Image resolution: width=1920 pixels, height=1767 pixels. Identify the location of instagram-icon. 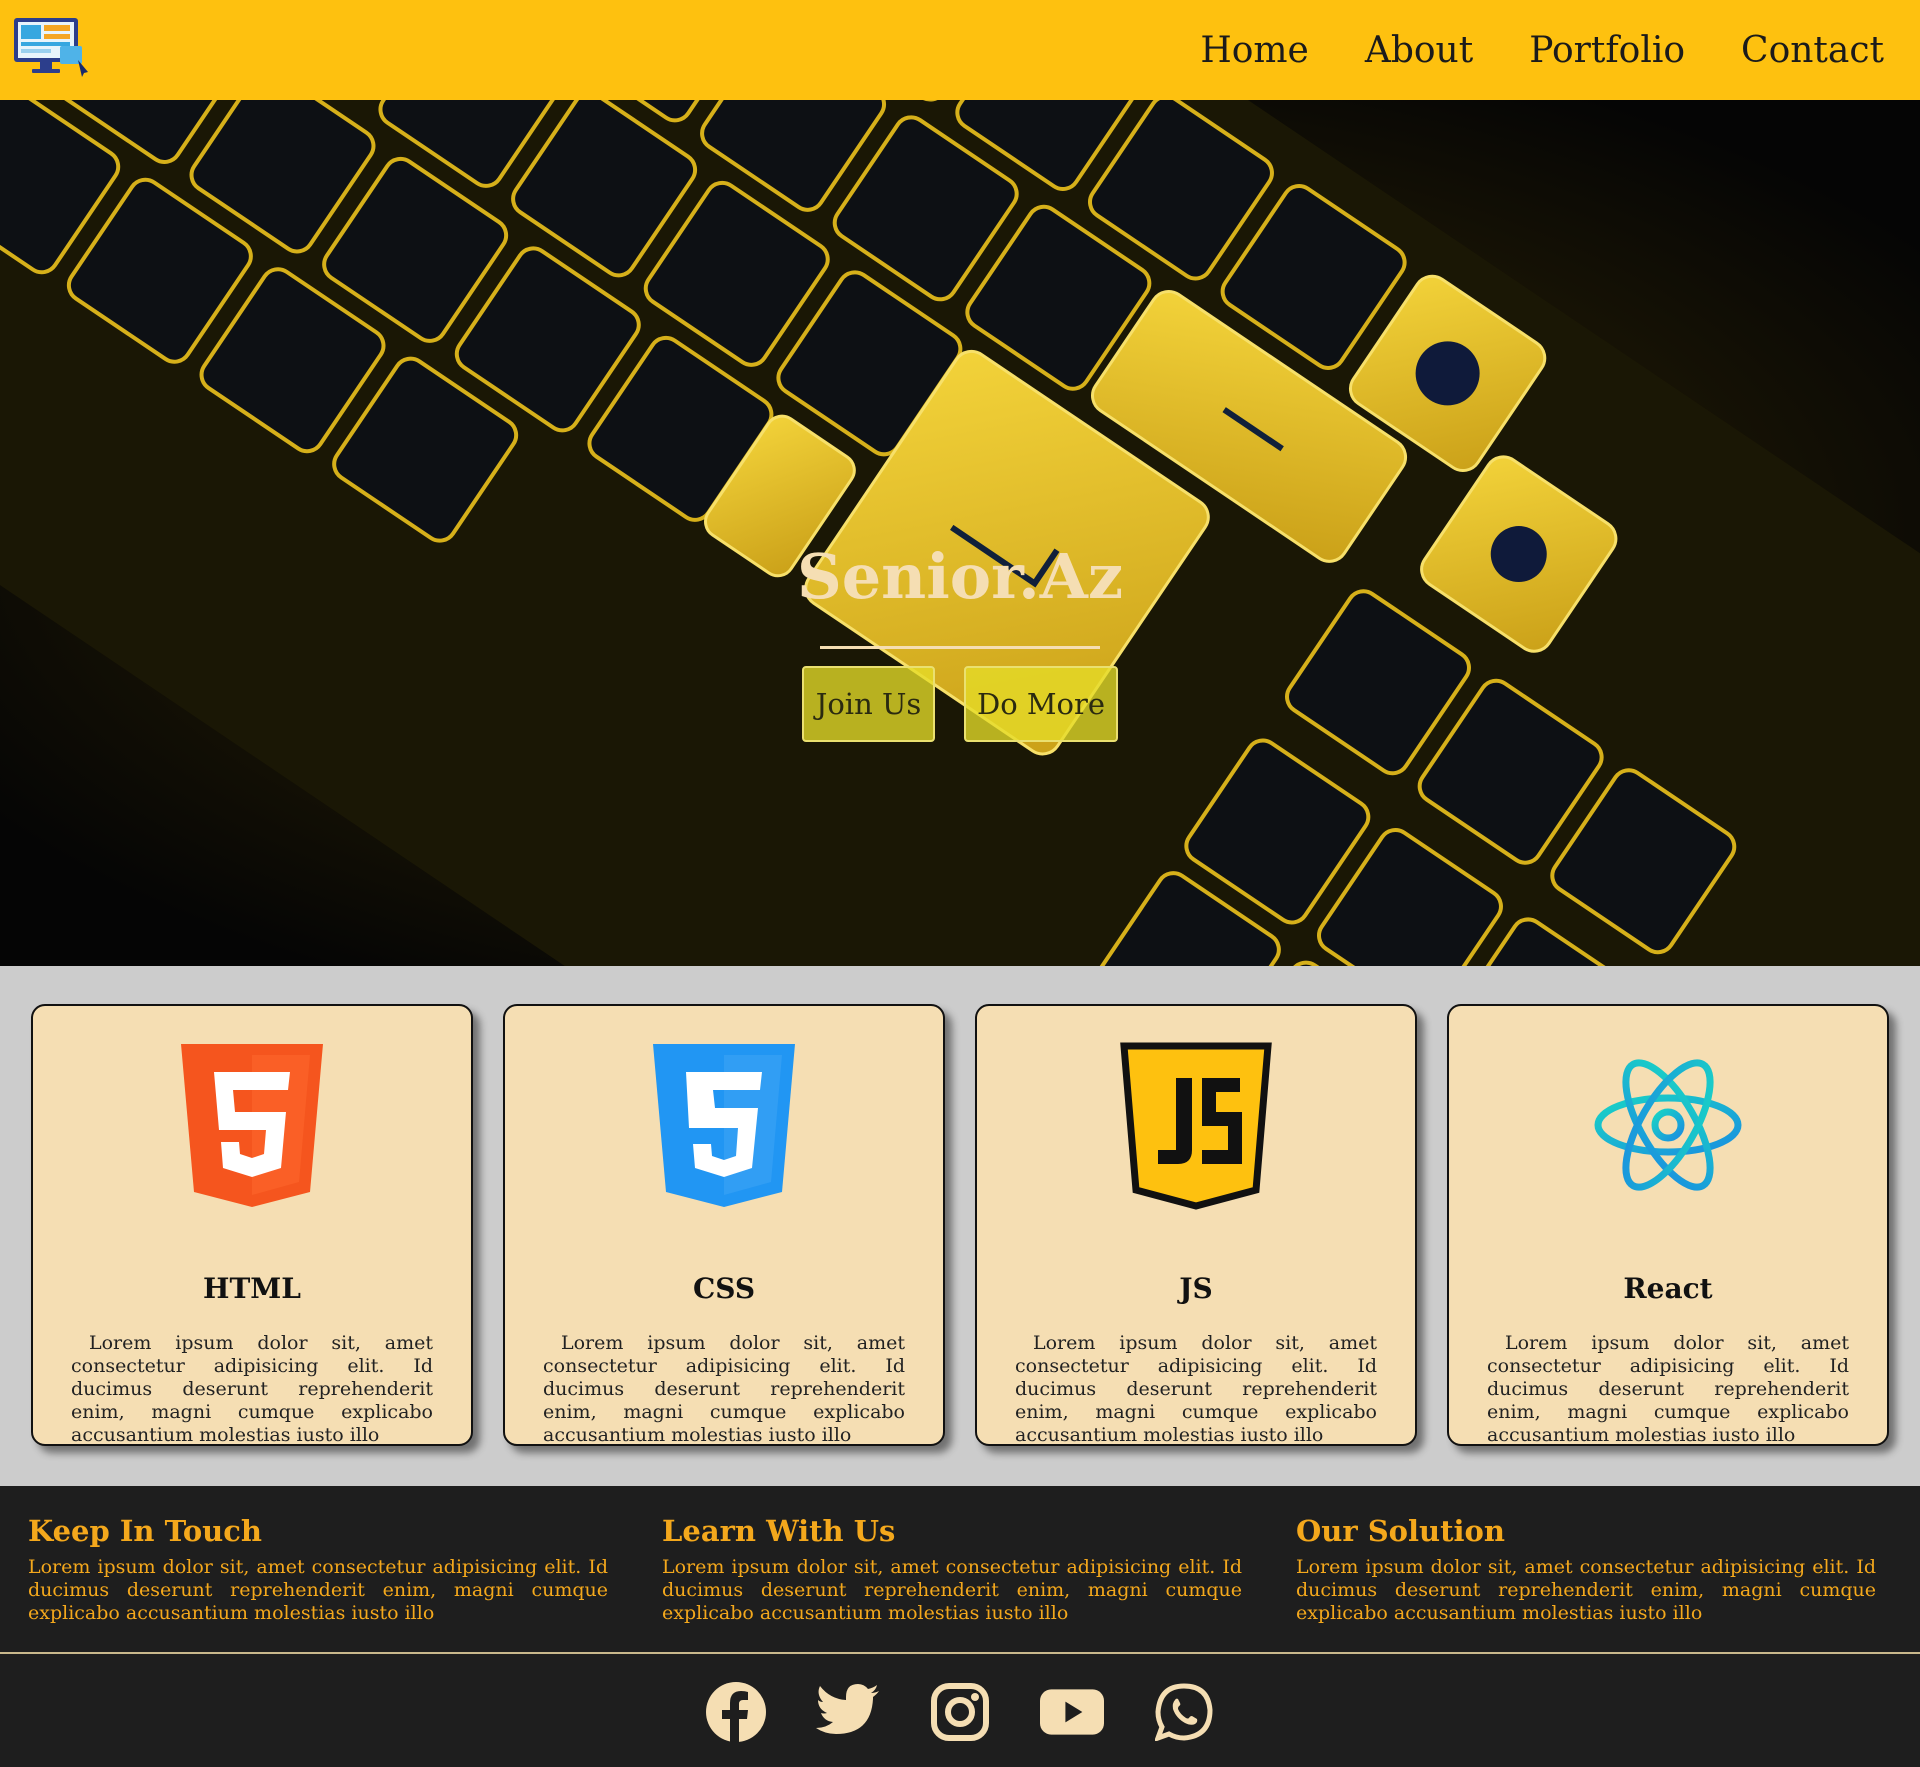
(960, 1712).